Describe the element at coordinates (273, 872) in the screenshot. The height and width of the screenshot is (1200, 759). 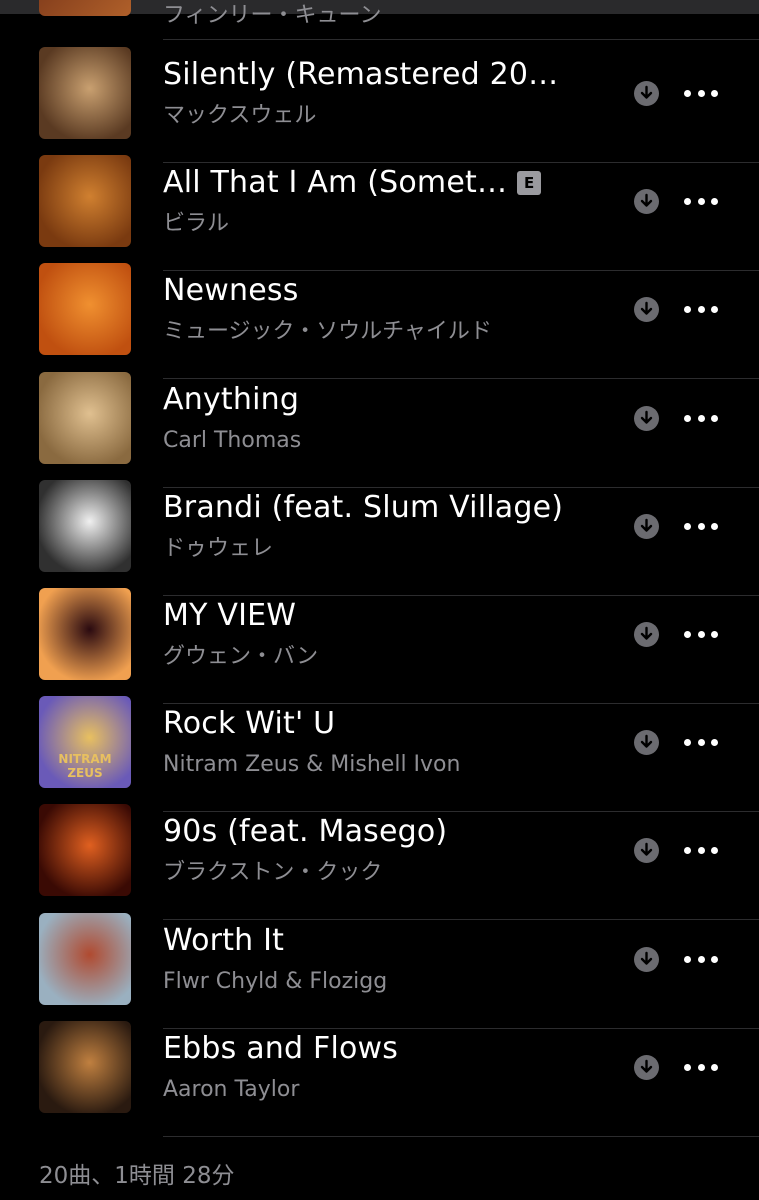
I see `artist-name: ブラクストン・クック` at that location.